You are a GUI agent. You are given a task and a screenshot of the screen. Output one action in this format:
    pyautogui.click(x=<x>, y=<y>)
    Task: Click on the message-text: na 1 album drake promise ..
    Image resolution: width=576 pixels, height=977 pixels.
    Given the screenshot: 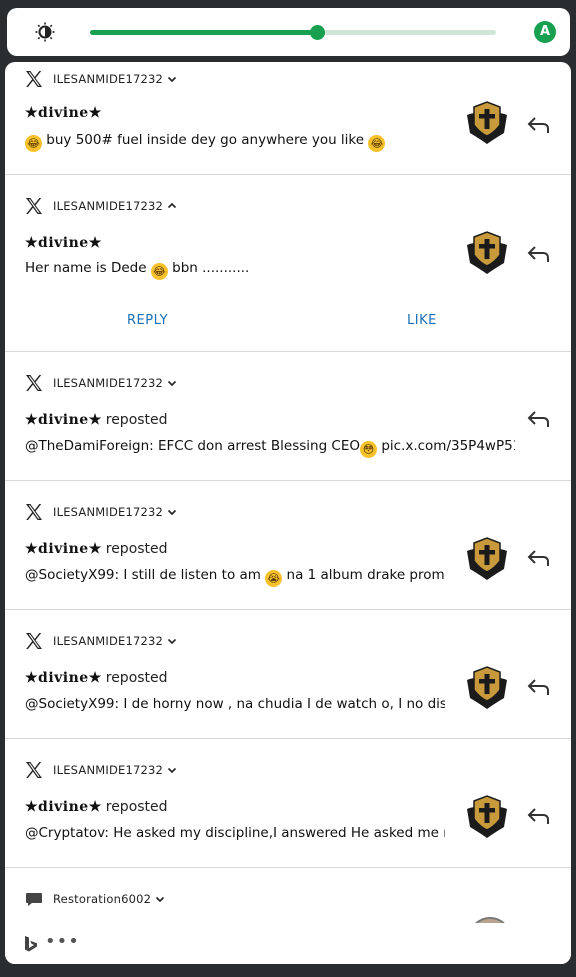 What is the action you would take?
    pyautogui.click(x=365, y=575)
    